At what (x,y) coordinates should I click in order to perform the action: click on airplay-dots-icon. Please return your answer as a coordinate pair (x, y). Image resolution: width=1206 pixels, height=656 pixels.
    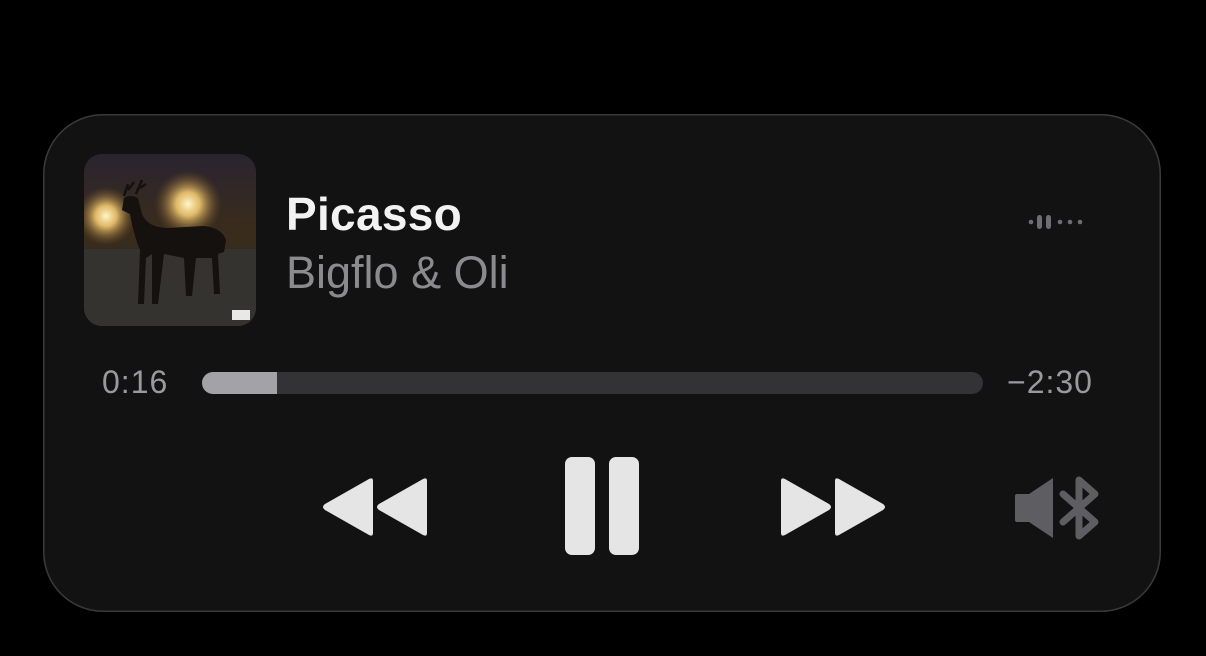
    Looking at the image, I should click on (1059, 222).